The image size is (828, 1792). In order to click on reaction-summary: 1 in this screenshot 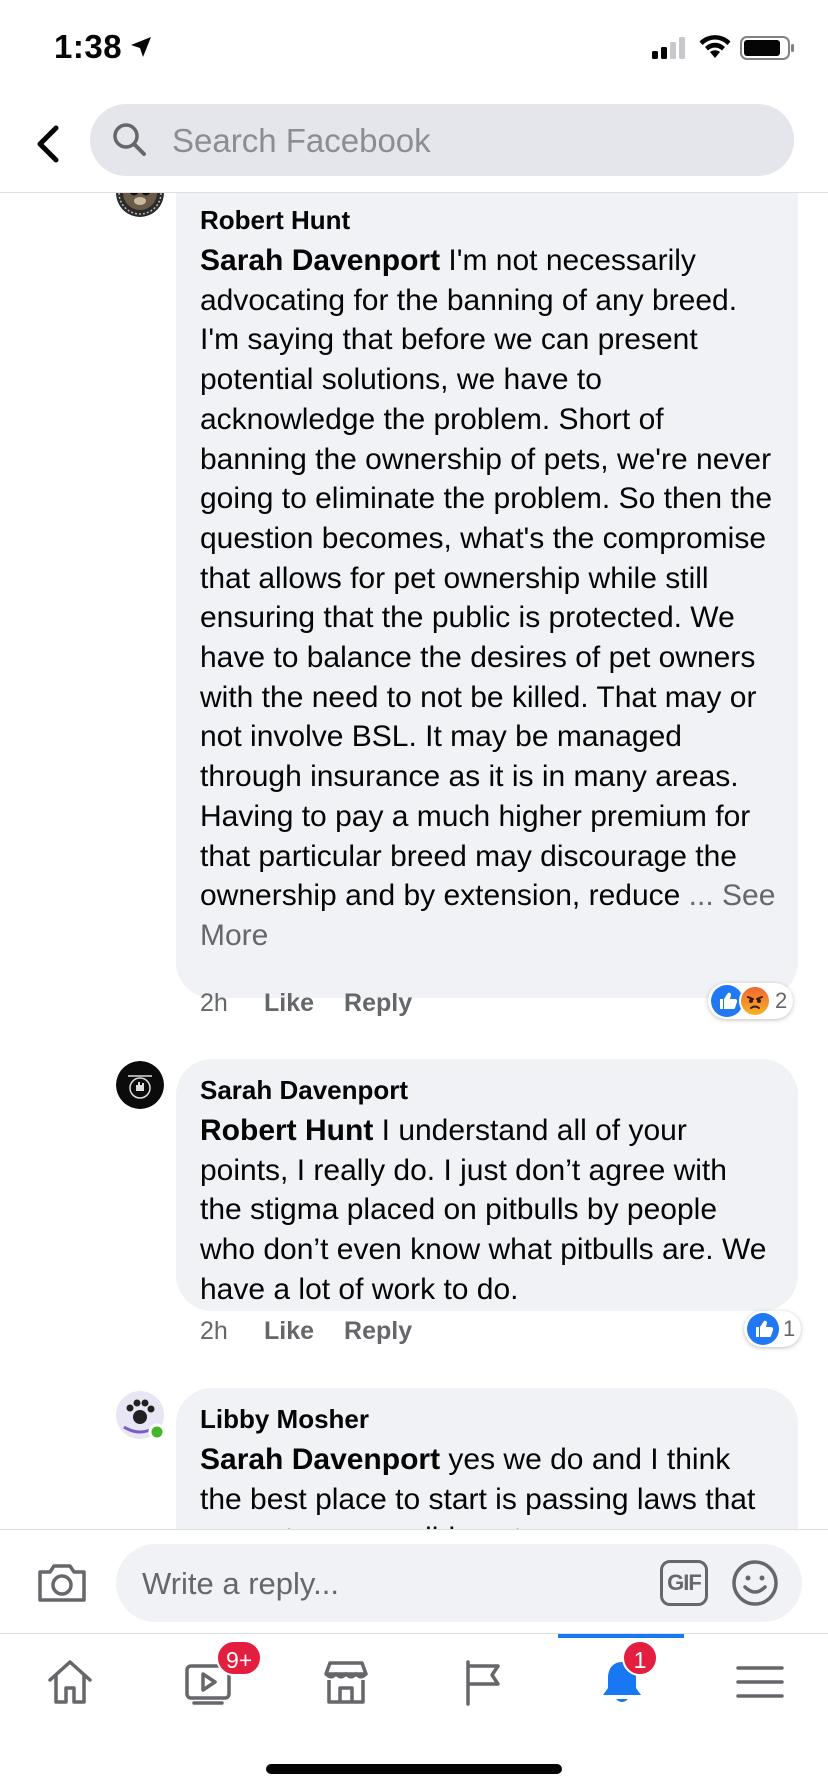, I will do `click(773, 1329)`.